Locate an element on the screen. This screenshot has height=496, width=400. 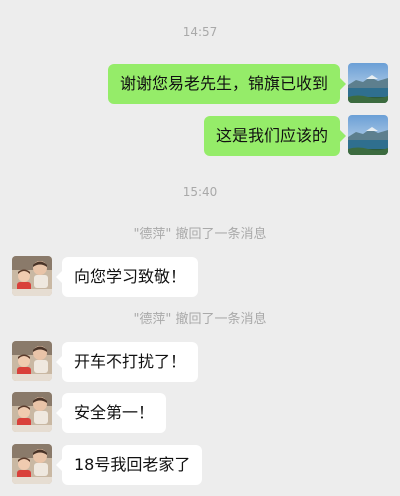
message-row-incoming: 向您学习致敬！ is located at coordinates (200, 277).